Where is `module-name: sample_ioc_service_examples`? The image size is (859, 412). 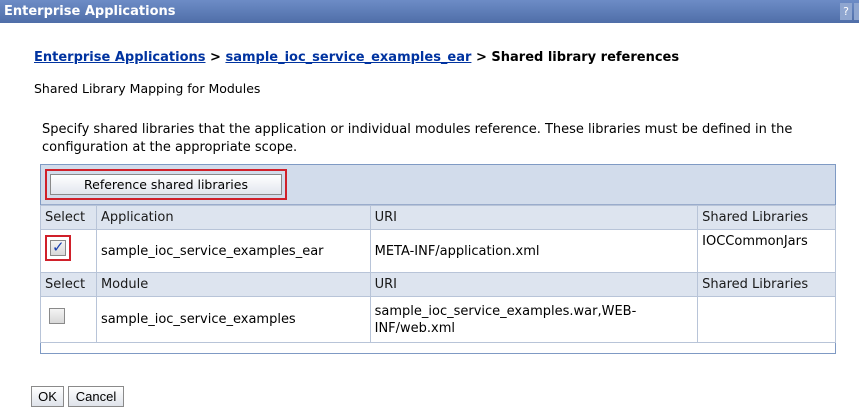
module-name: sample_ioc_service_examples is located at coordinates (233, 319).